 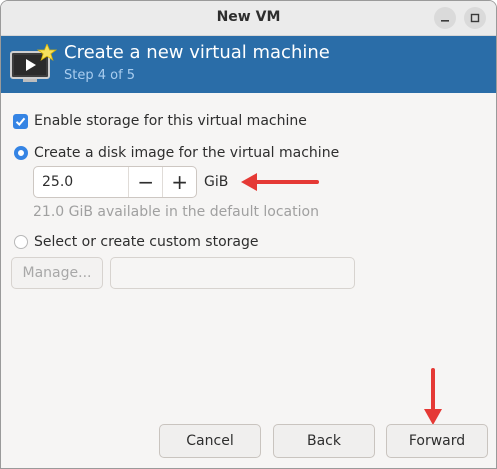 What do you see at coordinates (81, 182) in the screenshot?
I see `disk-size-input: 25.0` at bounding box center [81, 182].